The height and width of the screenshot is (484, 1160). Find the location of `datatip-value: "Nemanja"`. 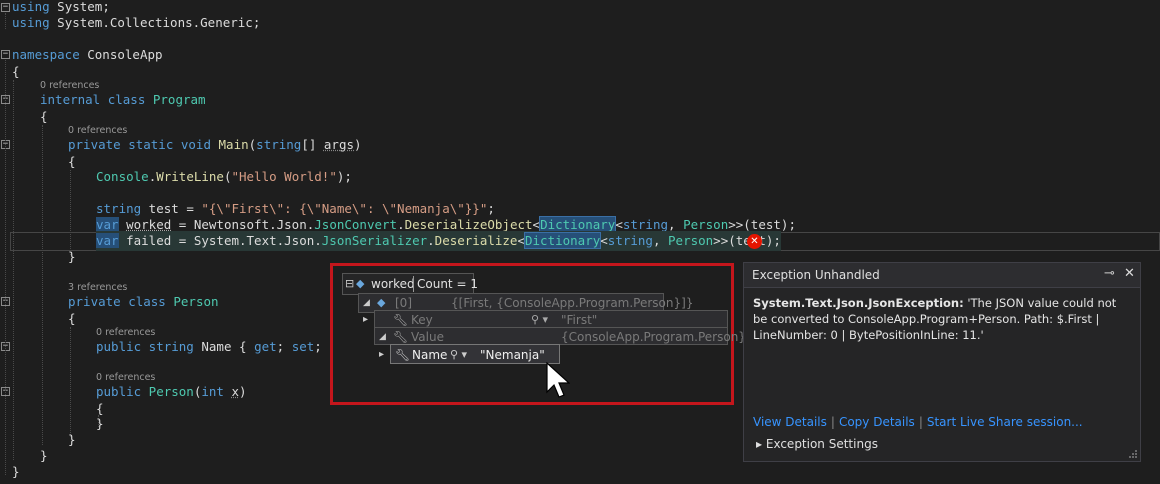

datatip-value: "Nemanja" is located at coordinates (512, 355).